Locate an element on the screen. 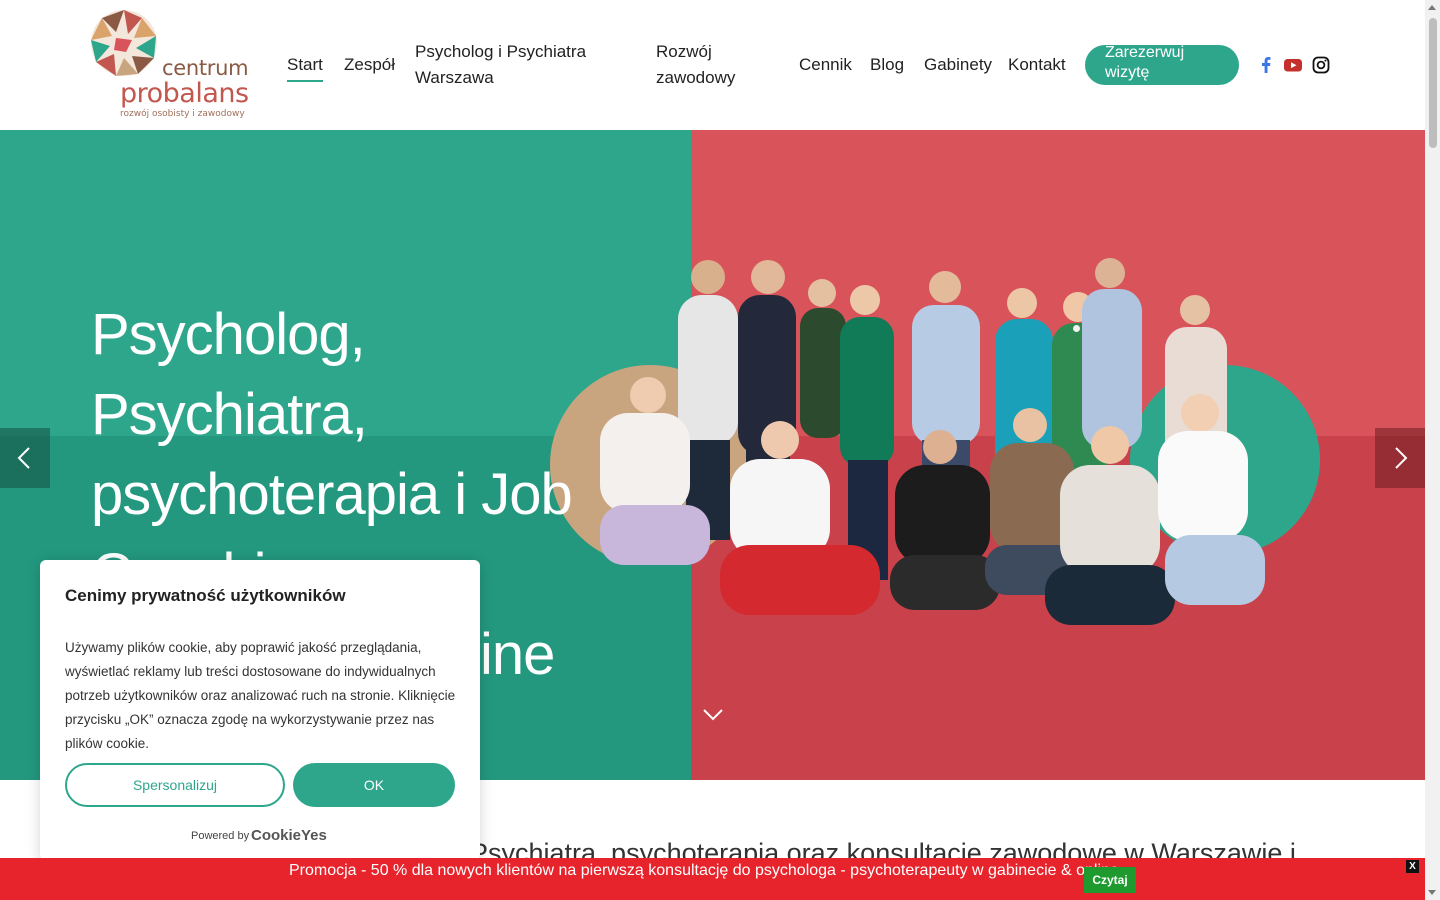  cookie-customize-button: Spersonalizuj is located at coordinates (175, 785).